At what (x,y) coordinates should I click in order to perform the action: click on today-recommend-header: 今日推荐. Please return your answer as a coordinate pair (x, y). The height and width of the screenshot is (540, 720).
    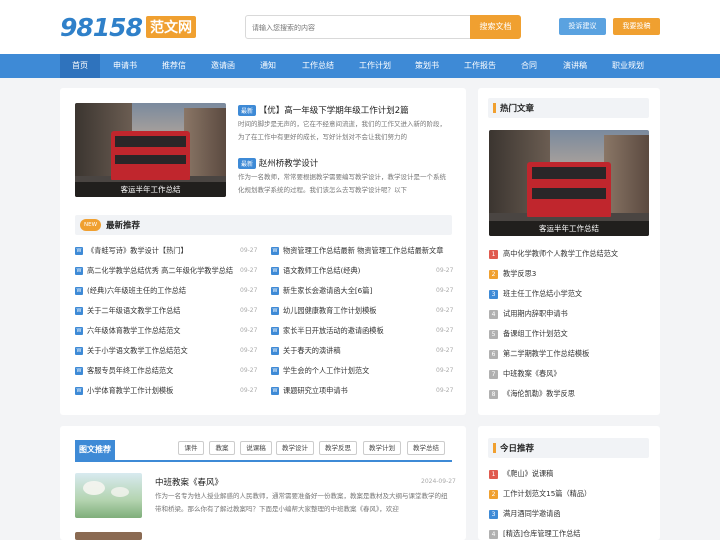
    Looking at the image, I should click on (568, 448).